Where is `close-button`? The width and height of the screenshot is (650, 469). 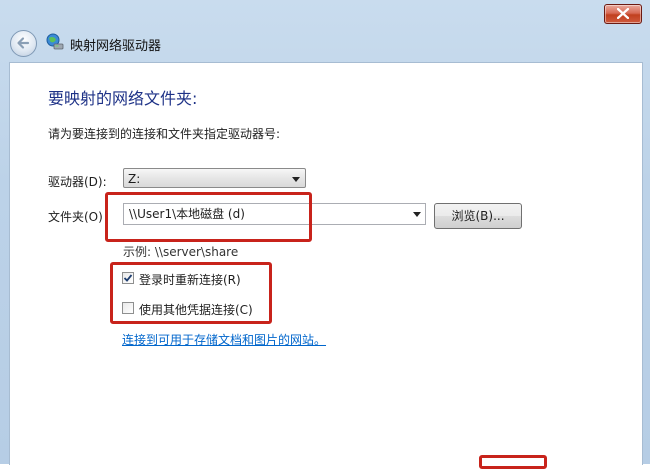 close-button is located at coordinates (623, 14).